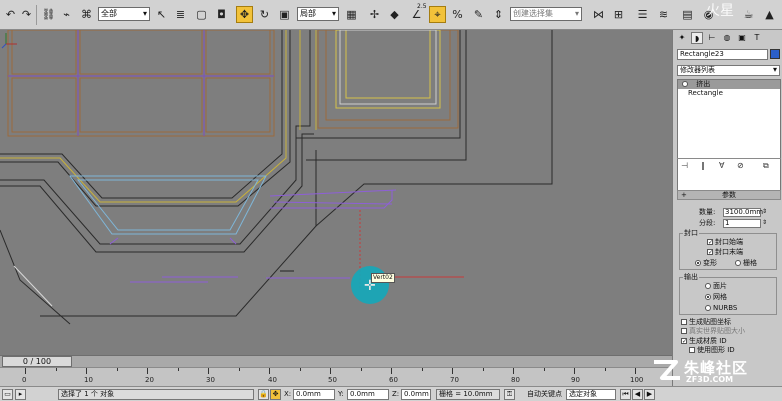 The image size is (782, 401). Describe the element at coordinates (769, 14) in the screenshot. I see `render-icon: ▲` at that location.